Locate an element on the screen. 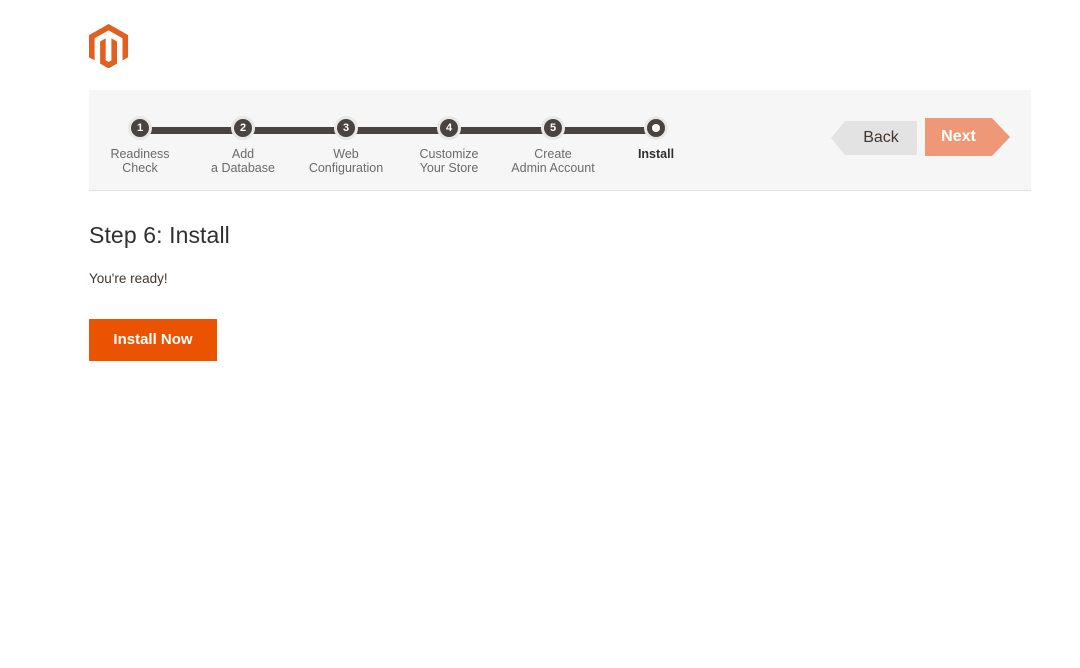  wizard-step-6: 6 Install is located at coordinates (656, 138).